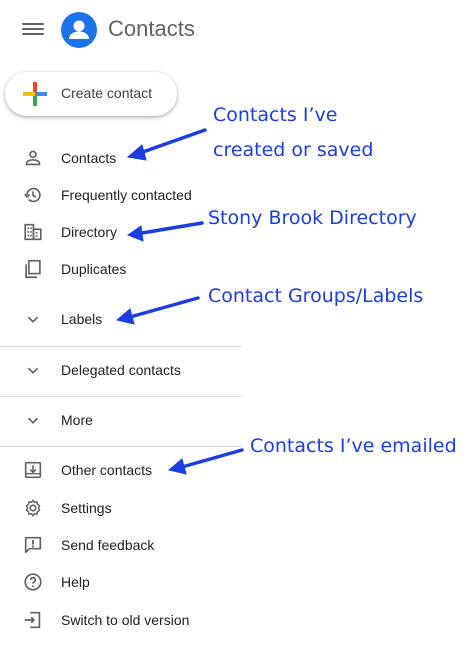 This screenshot has width=474, height=646. I want to click on arrow-to-contacts, so click(166, 144).